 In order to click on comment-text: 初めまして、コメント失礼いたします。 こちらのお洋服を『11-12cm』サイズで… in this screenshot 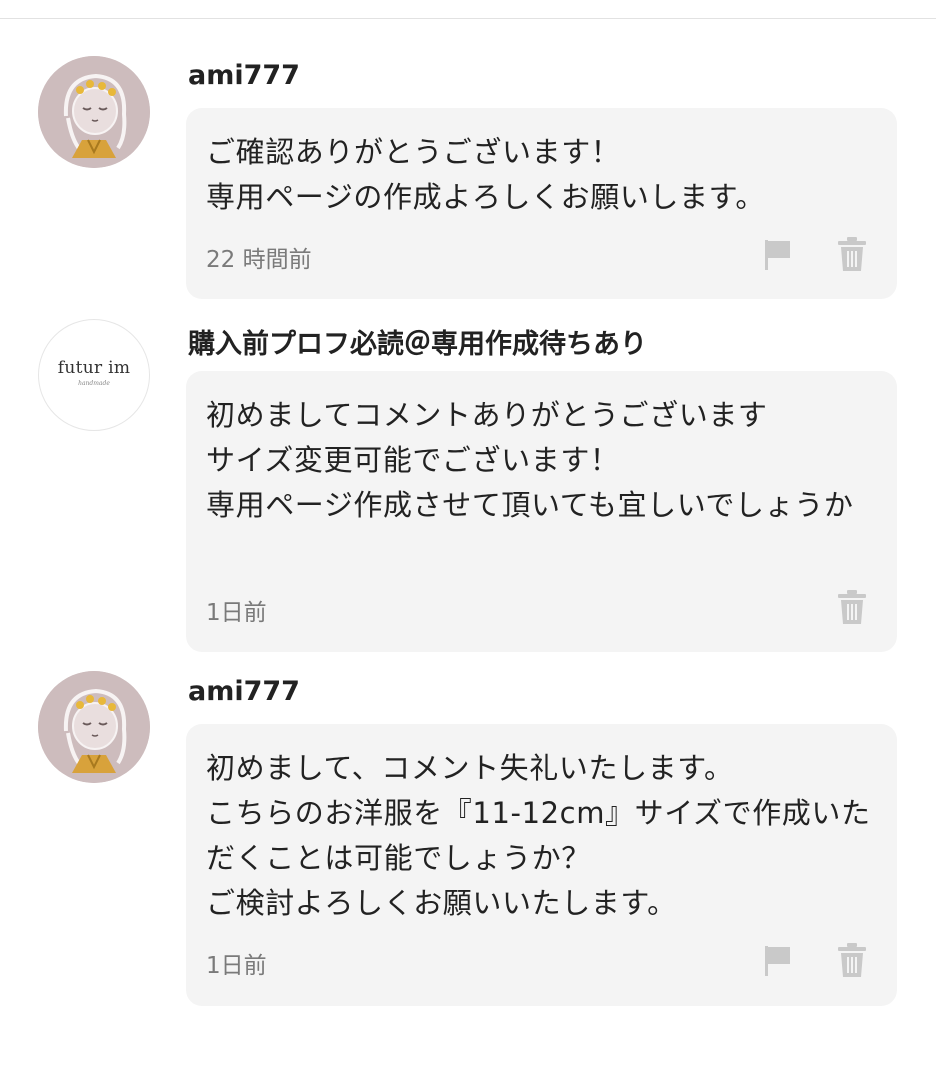, I will do `click(538, 835)`.